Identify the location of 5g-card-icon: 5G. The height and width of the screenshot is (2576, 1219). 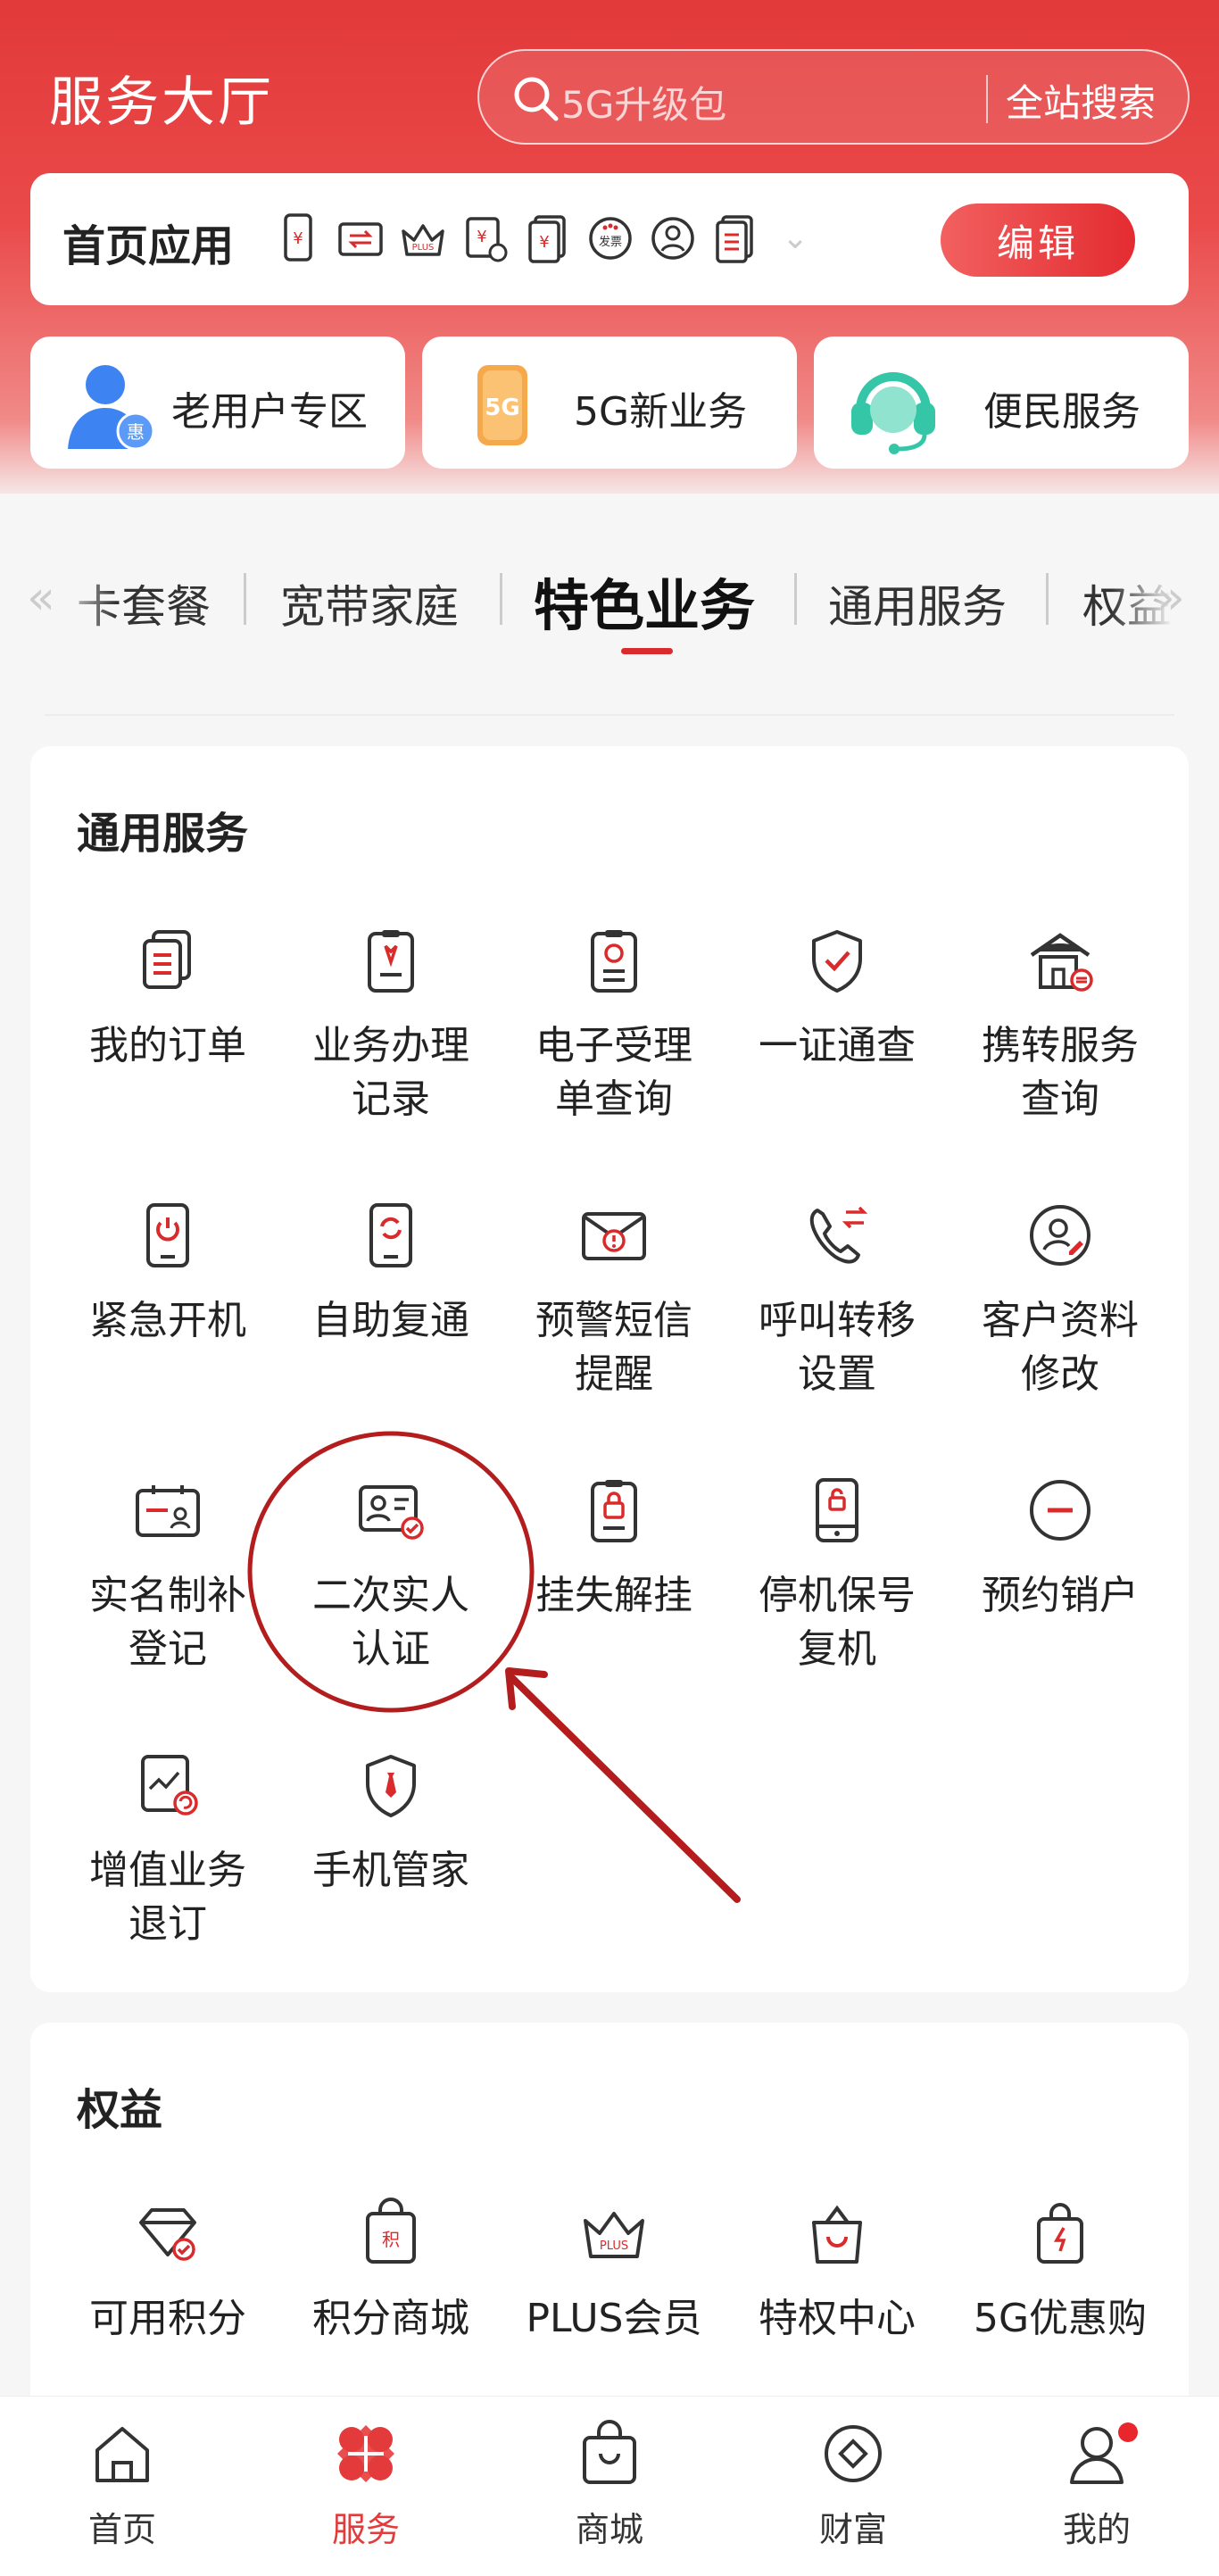
(502, 405).